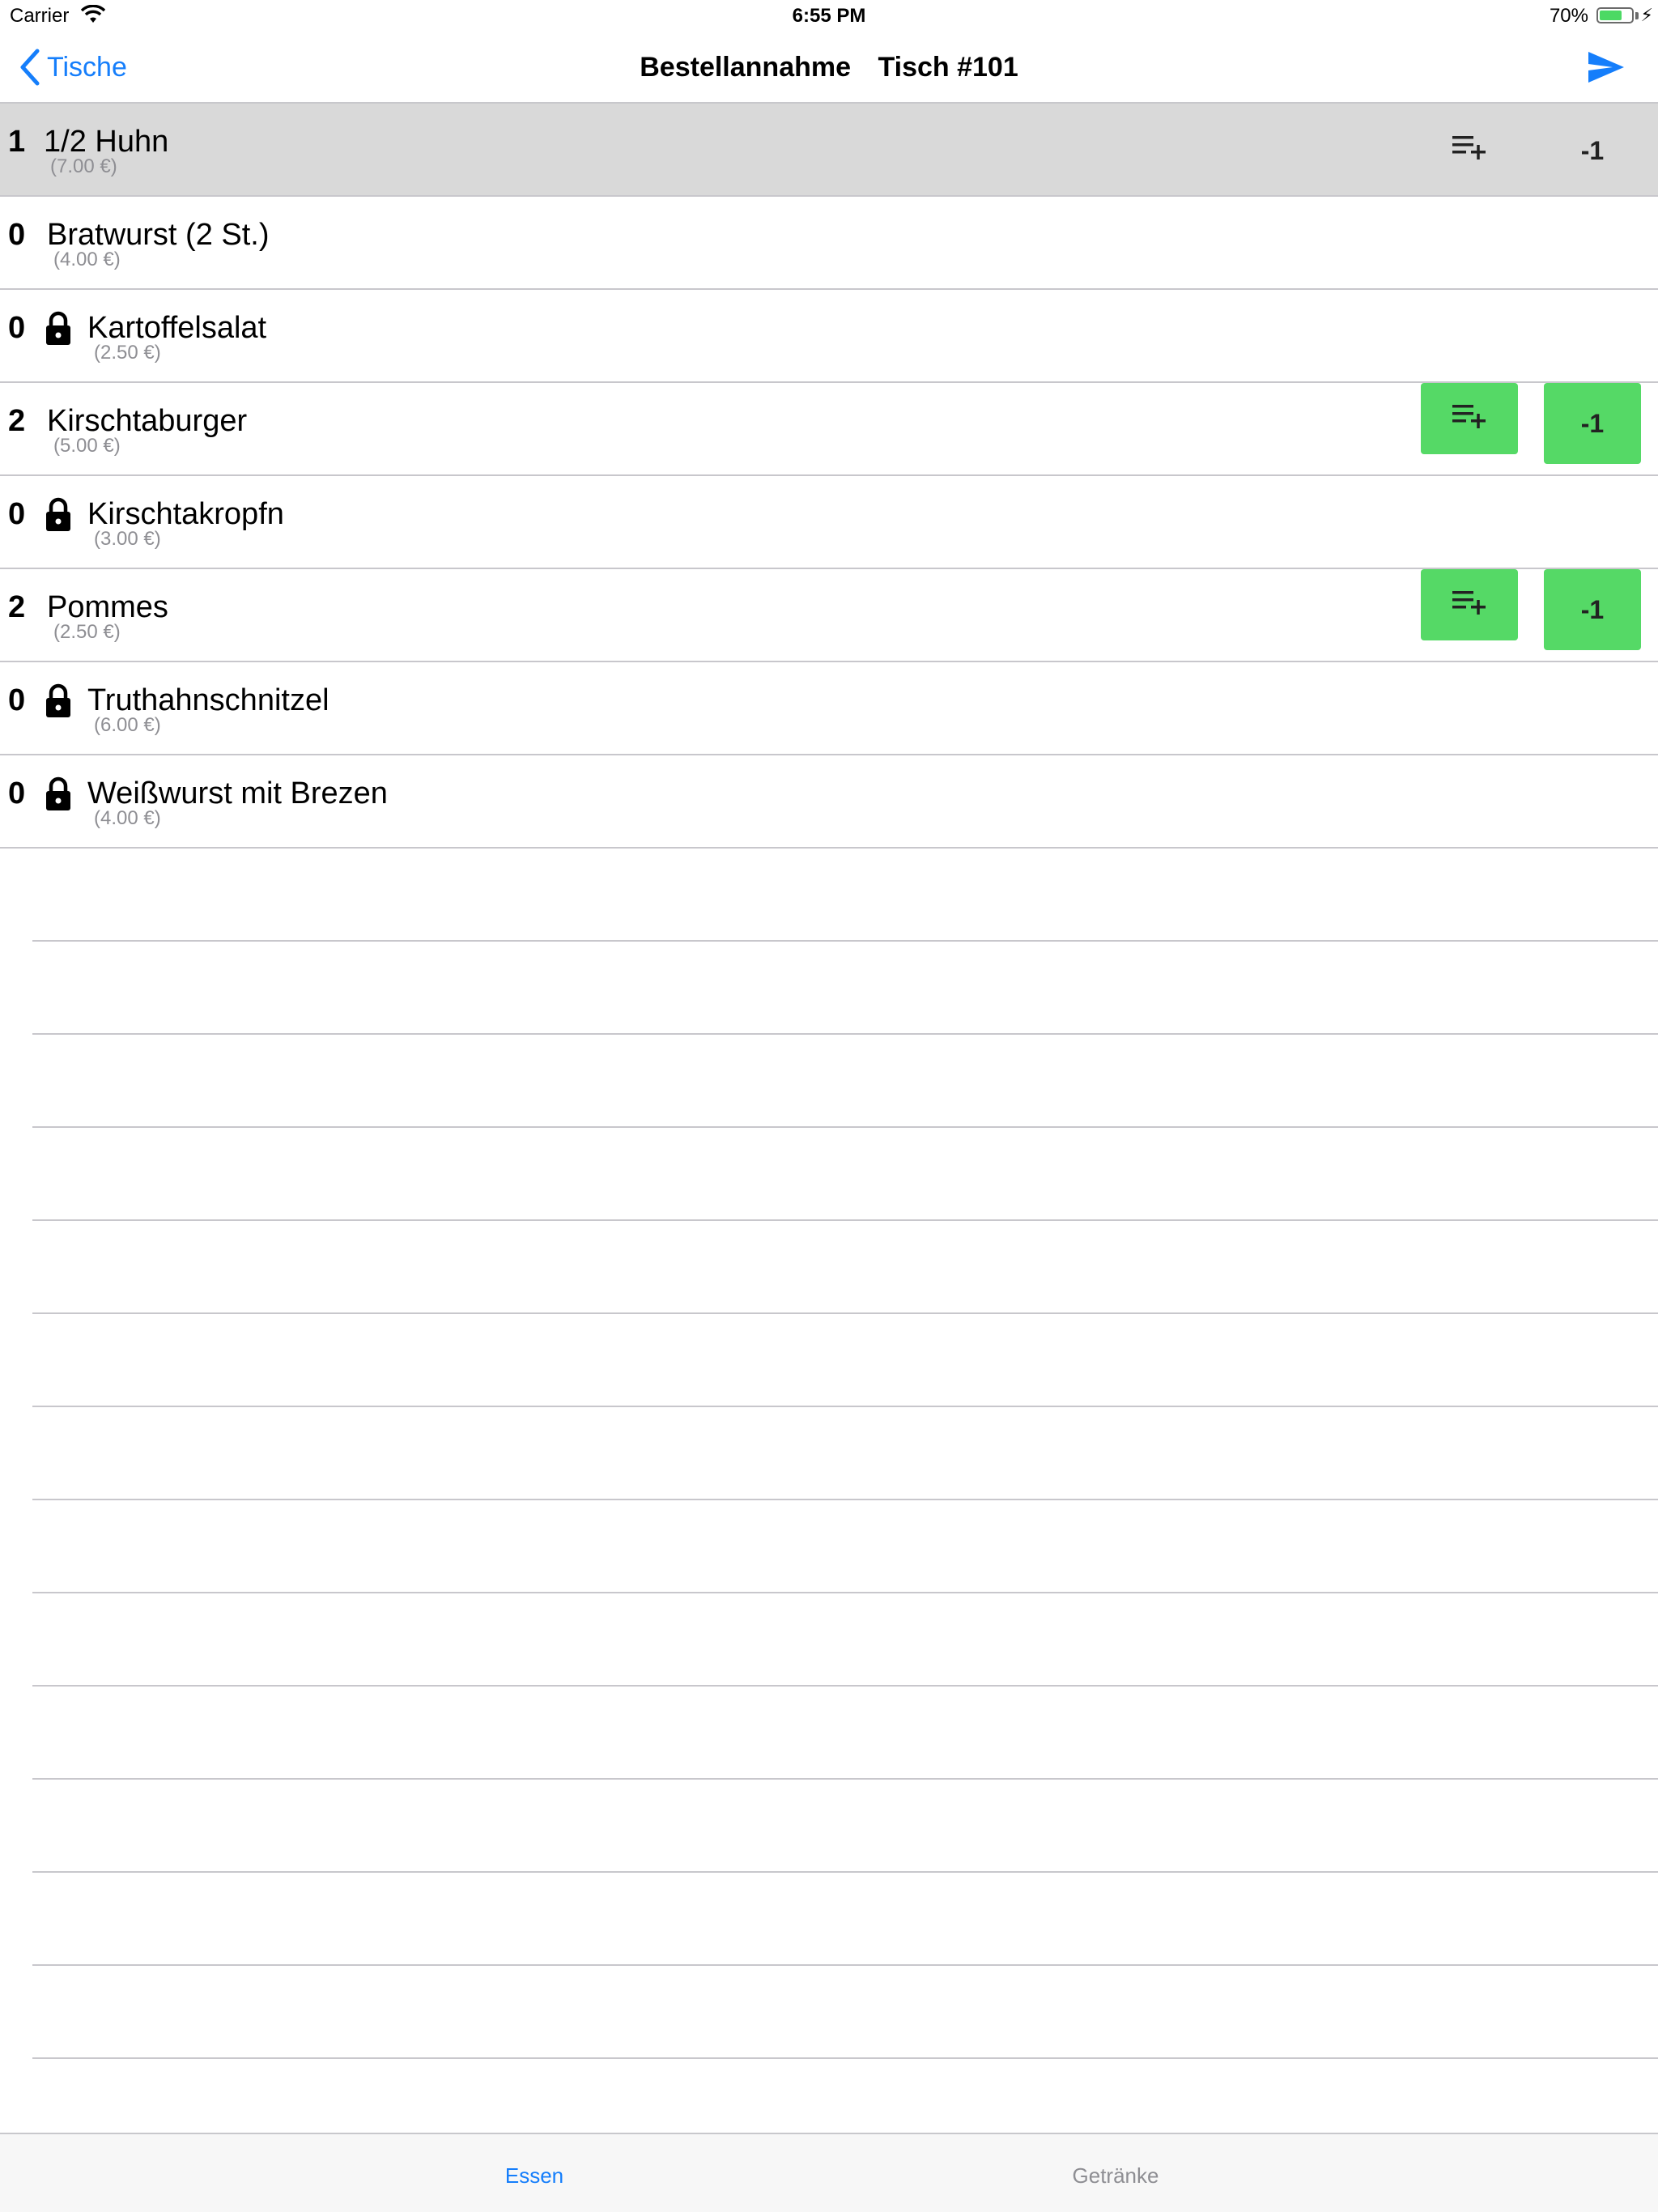 The width and height of the screenshot is (1658, 2212). I want to click on tab-bar: Essen Getränke, so click(829, 2172).